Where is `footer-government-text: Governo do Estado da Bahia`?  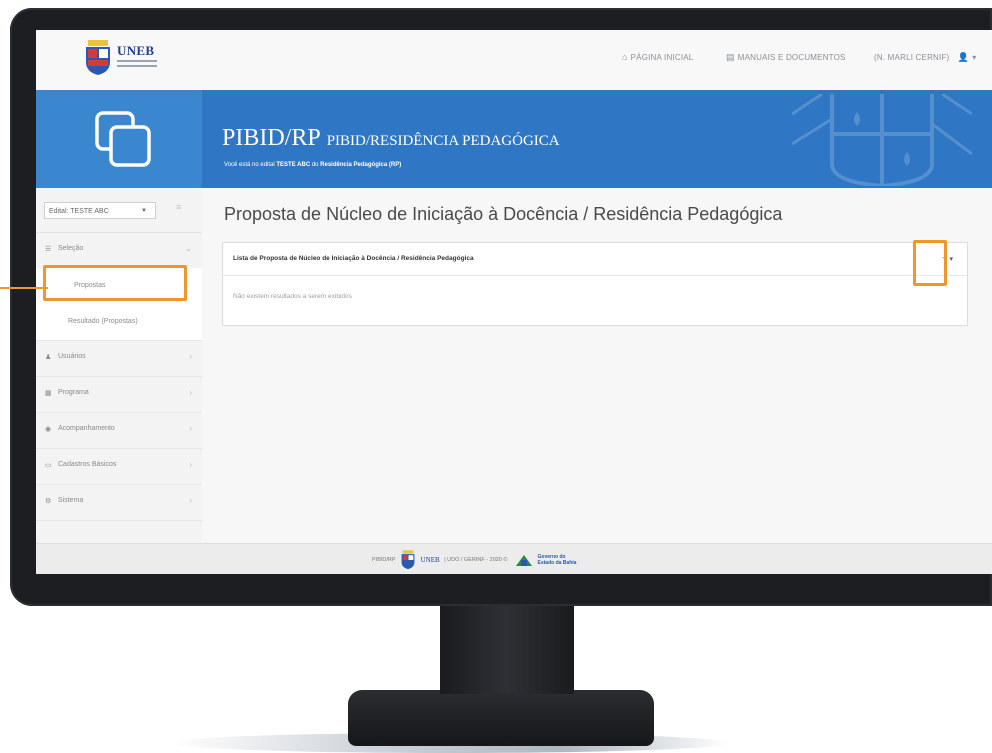 footer-government-text: Governo do Estado da Bahia is located at coordinates (557, 560).